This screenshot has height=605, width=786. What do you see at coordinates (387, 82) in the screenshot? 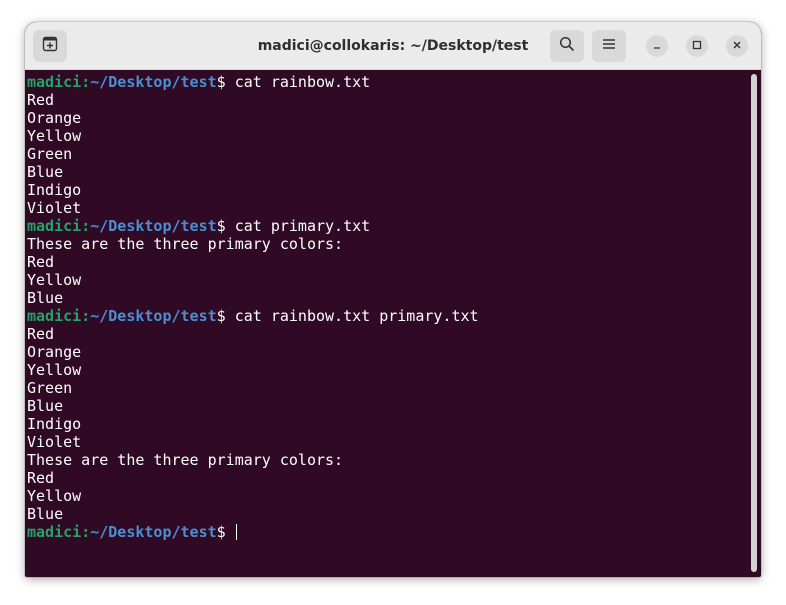
I see `prompt-line: madici:~/Desktop/test$ cat rainbow.txt` at bounding box center [387, 82].